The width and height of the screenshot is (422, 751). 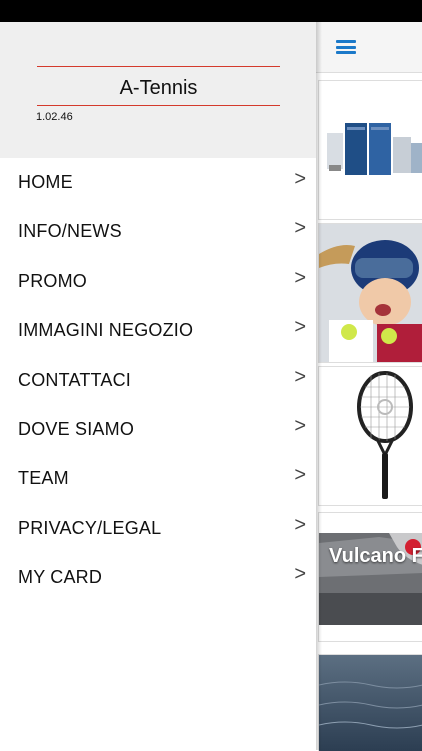 I want to click on content-card-sea, so click(x=370, y=702).